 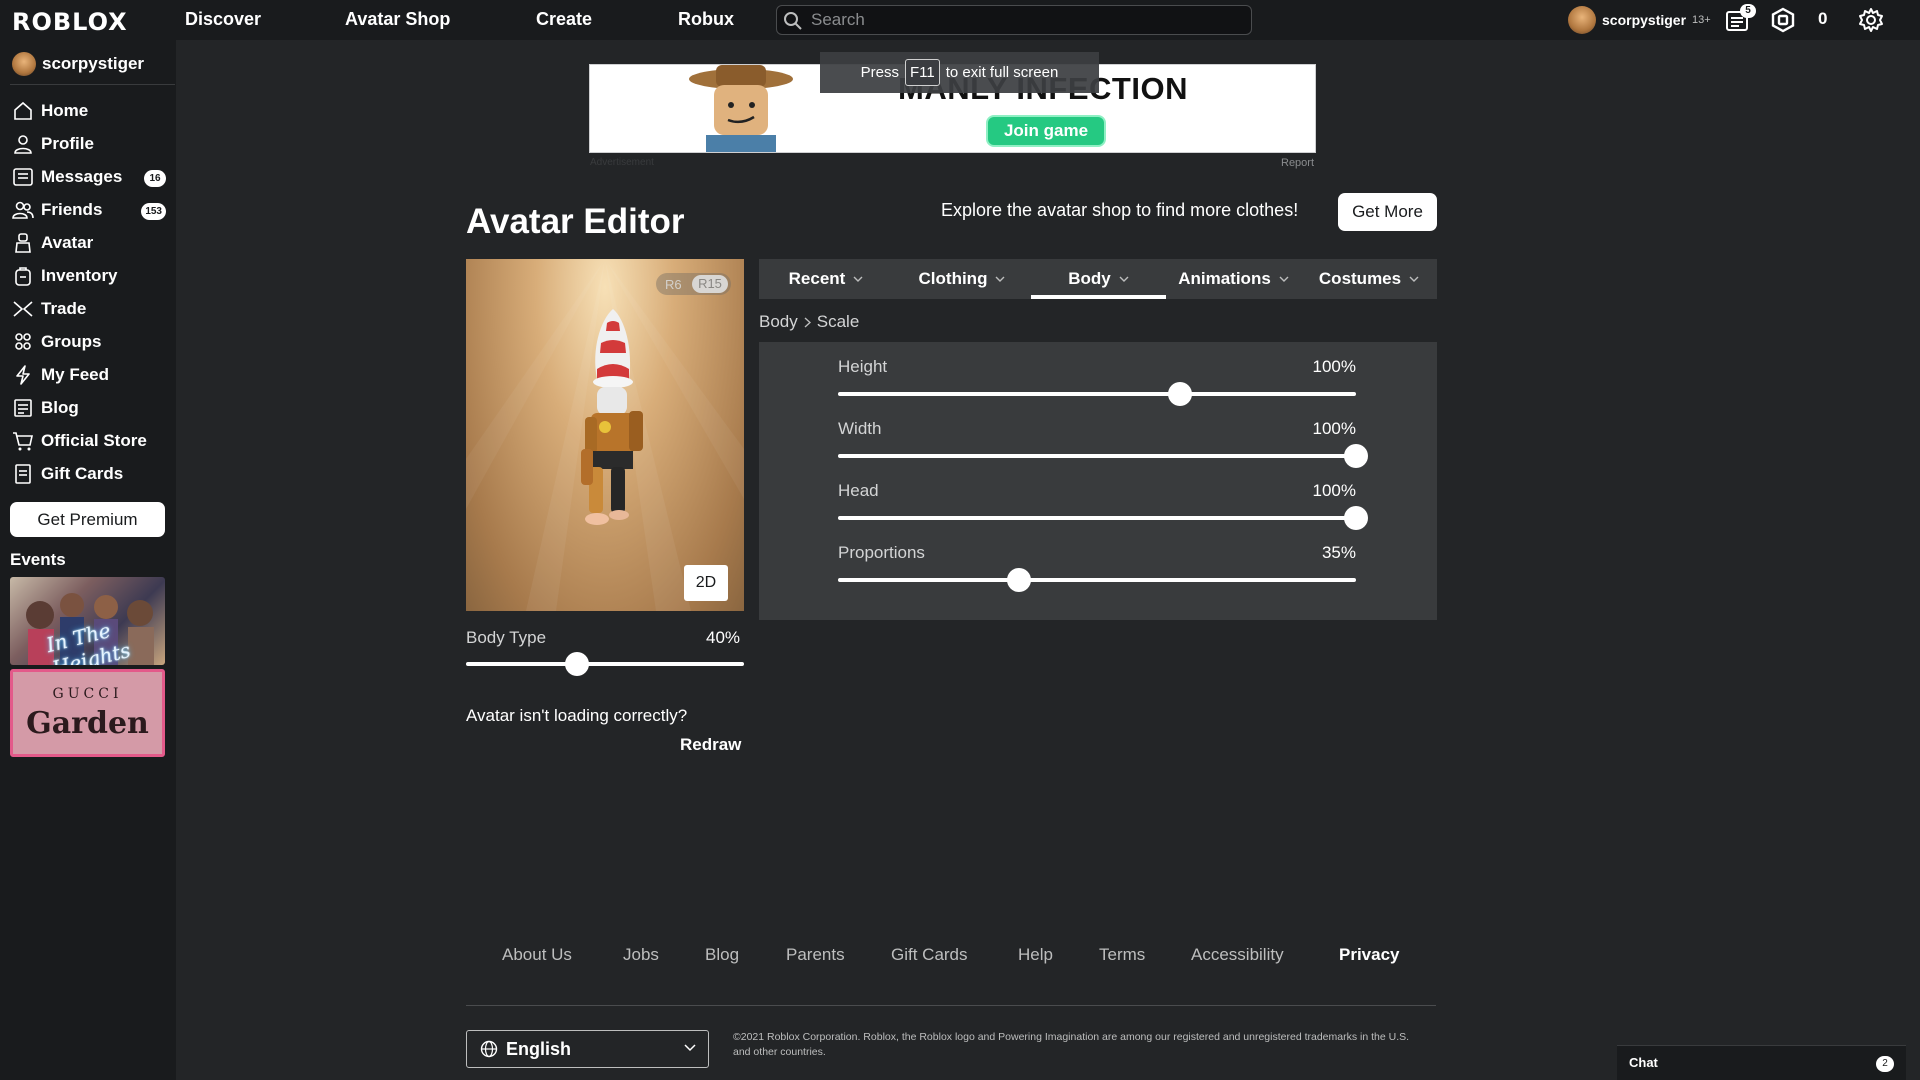 I want to click on head-slider-handle, so click(x=1356, y=518).